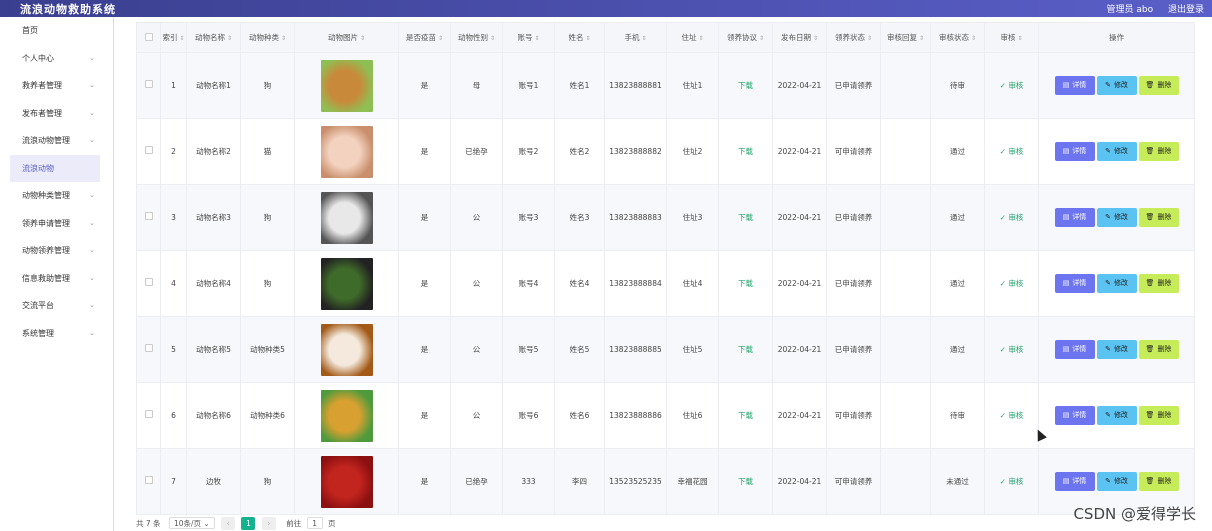 This screenshot has height=531, width=1212. I want to click on page-size-select: 10条/页 ⌄, so click(191, 523).